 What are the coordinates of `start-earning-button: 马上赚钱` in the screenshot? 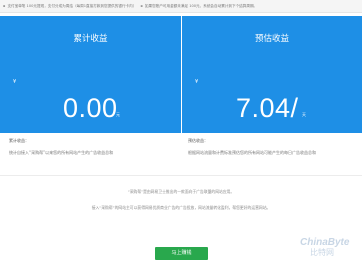 It's located at (181, 253).